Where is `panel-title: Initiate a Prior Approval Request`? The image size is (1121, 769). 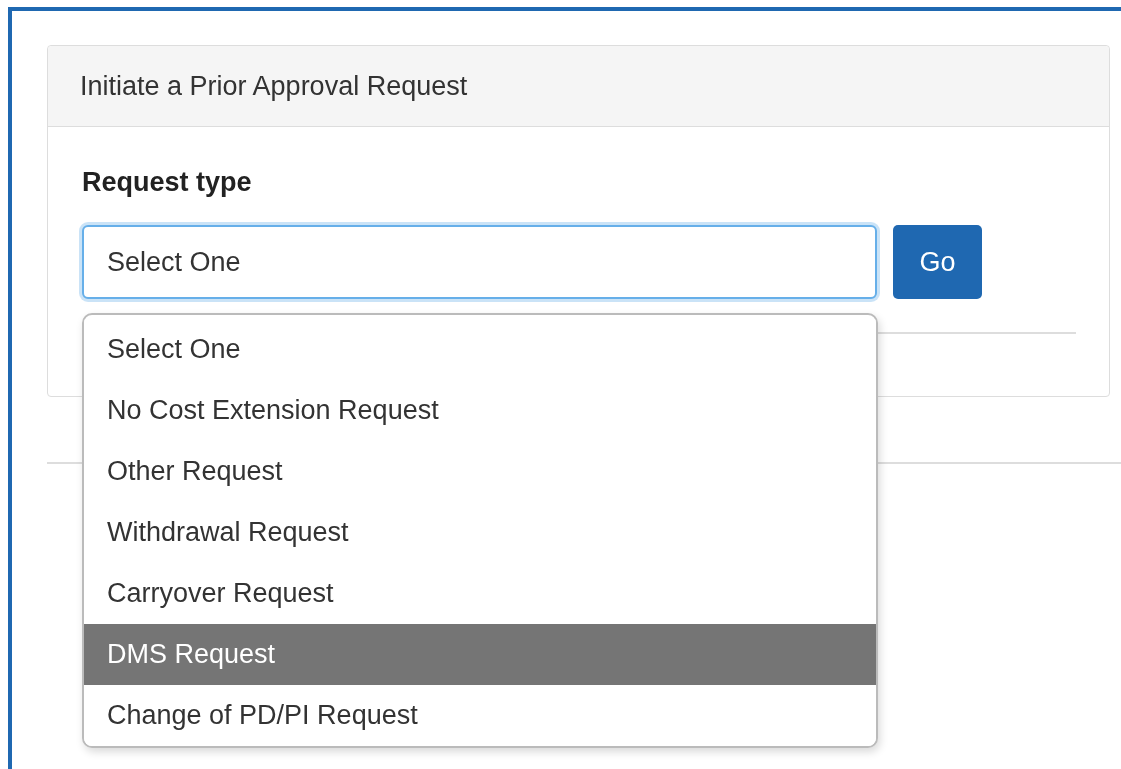 panel-title: Initiate a Prior Approval Request is located at coordinates (578, 86).